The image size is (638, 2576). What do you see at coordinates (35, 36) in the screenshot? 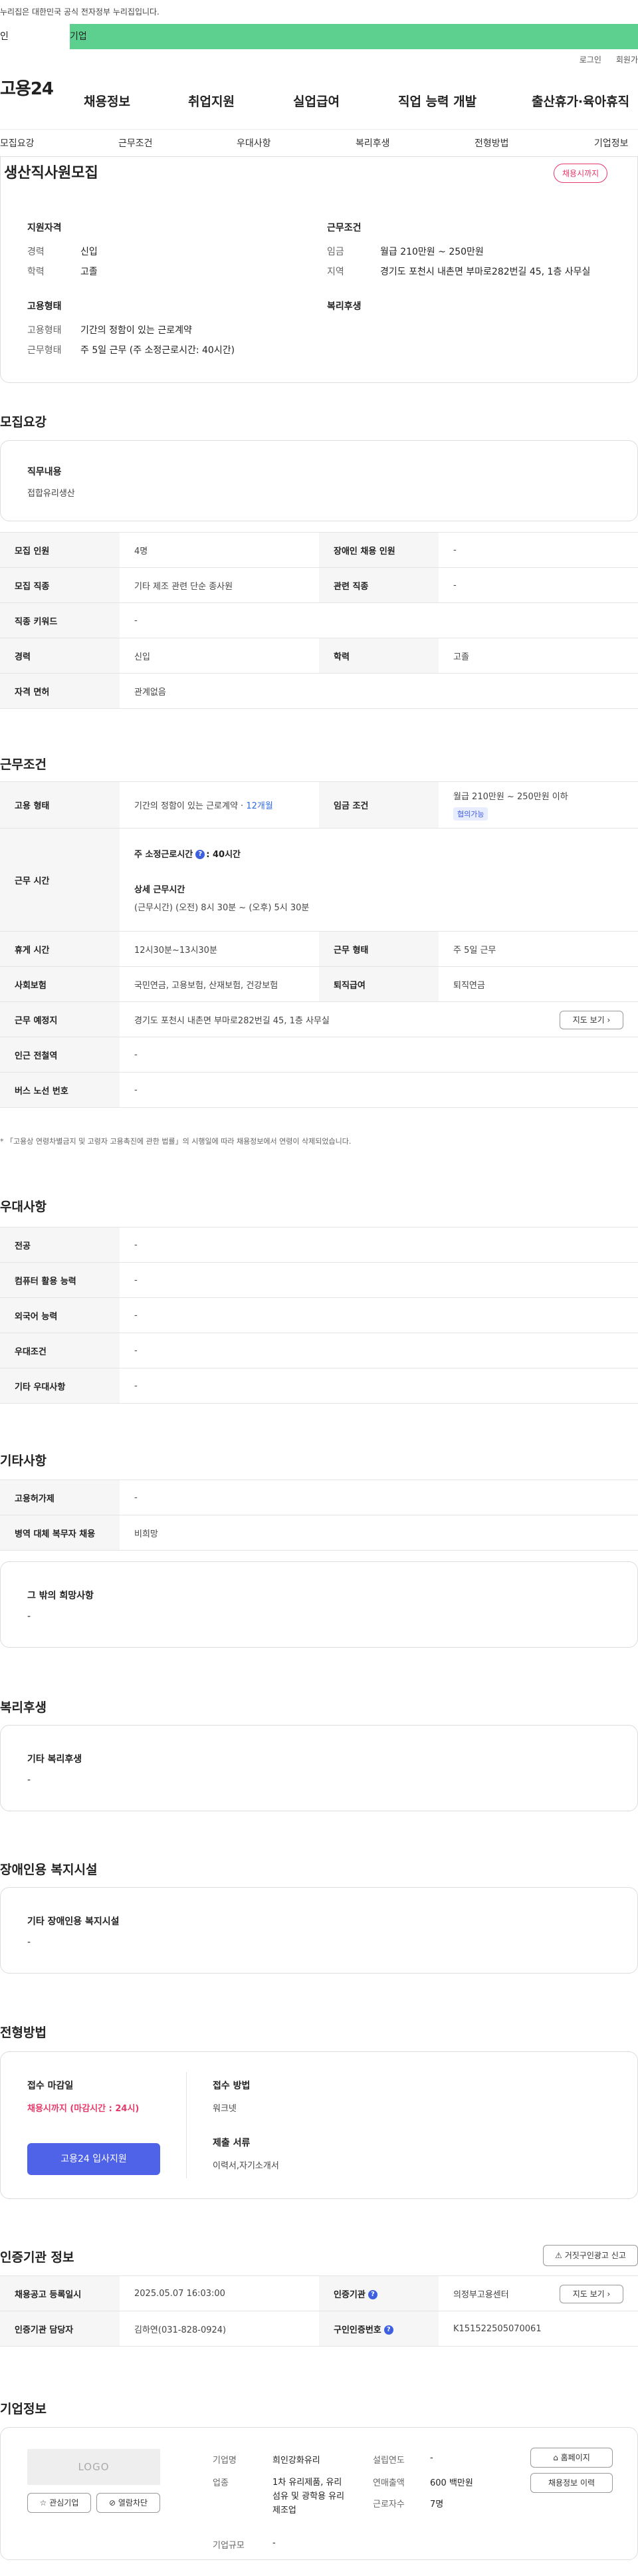
I see `tab-personal: 인` at bounding box center [35, 36].